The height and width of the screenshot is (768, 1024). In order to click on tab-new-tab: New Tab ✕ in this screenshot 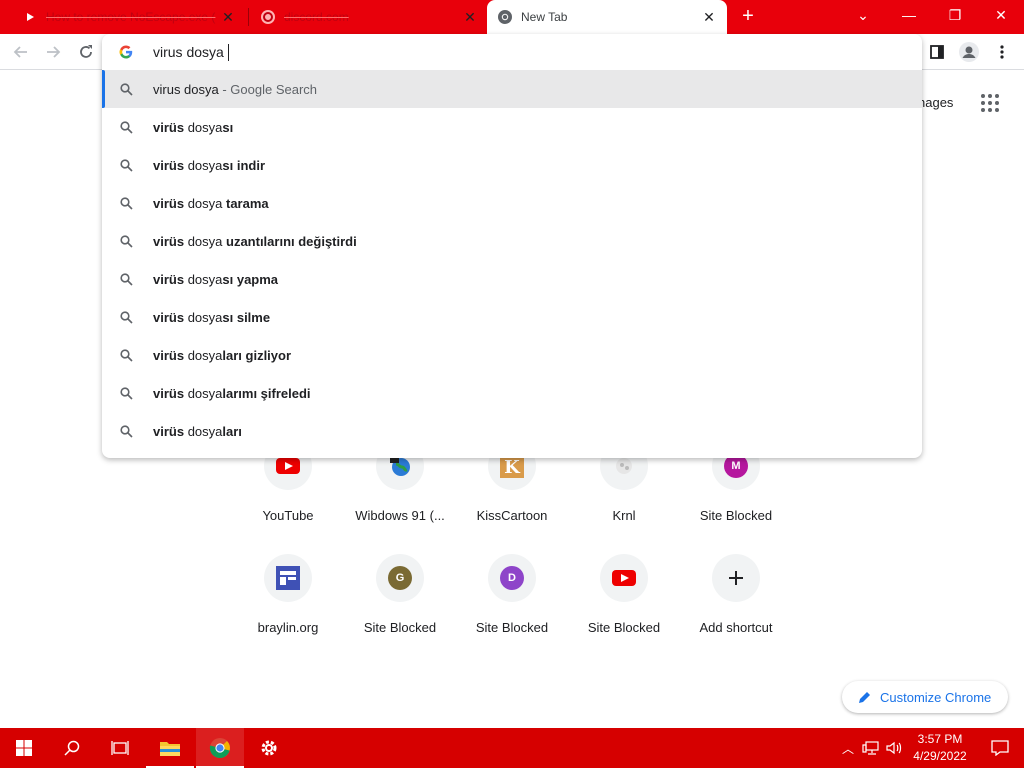, I will do `click(607, 17)`.